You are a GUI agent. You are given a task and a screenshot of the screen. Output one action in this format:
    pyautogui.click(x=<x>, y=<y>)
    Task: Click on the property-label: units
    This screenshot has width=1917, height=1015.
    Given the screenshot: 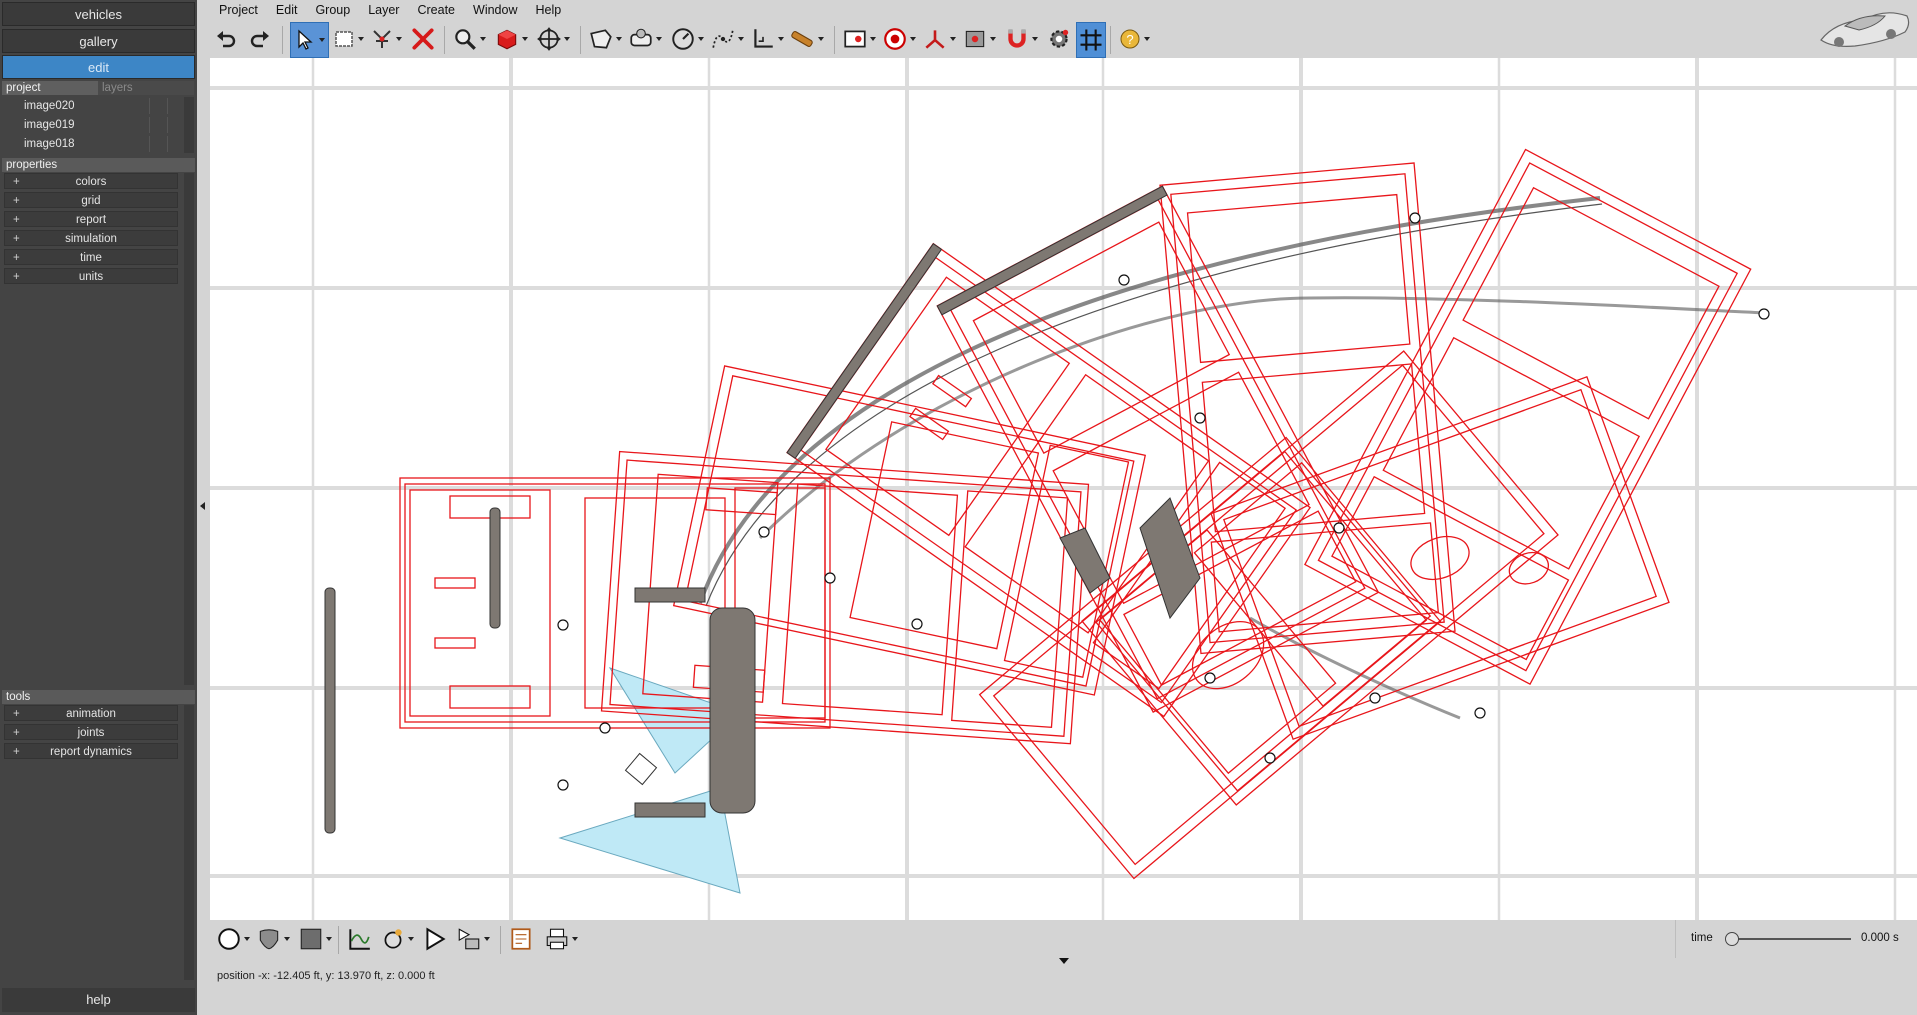 What is the action you would take?
    pyautogui.click(x=91, y=277)
    